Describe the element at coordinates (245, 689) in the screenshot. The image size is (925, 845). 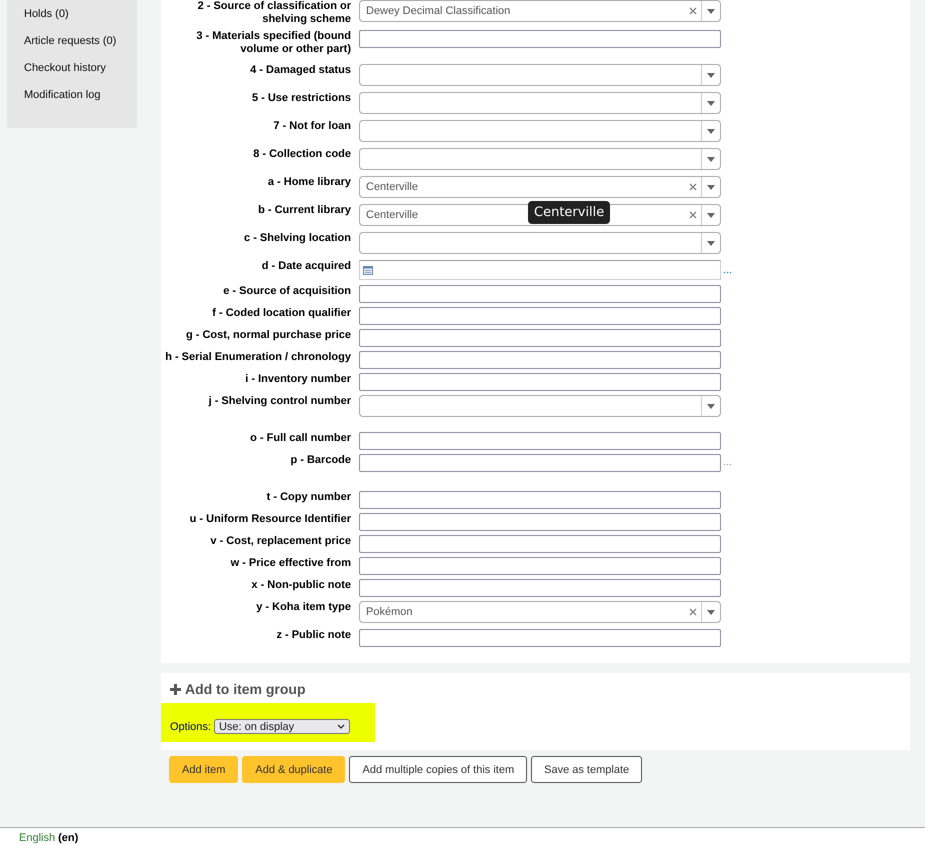
I see `section-heading: Add to item group` at that location.